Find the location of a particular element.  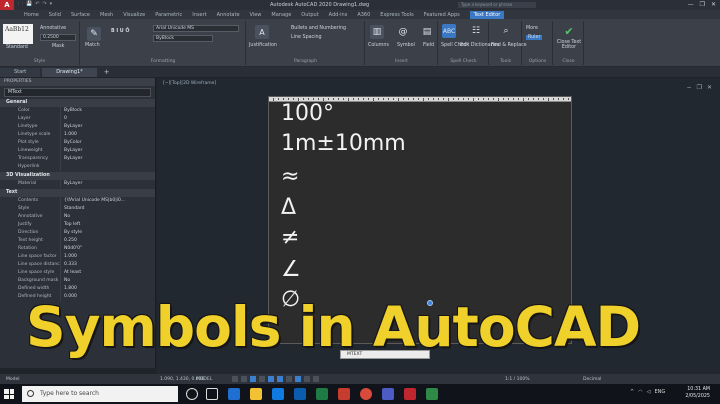

windows-start-icon is located at coordinates (9, 394).